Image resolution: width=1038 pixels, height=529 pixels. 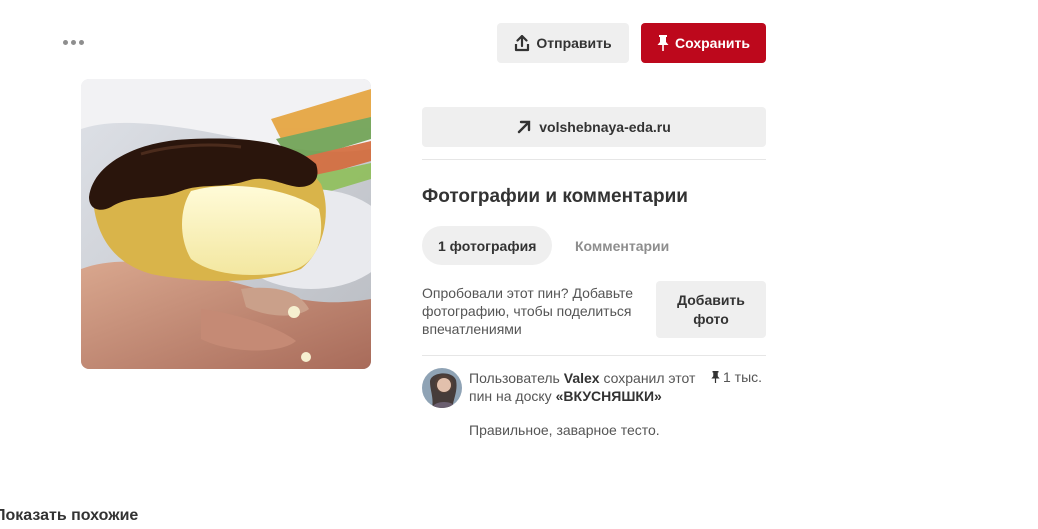 What do you see at coordinates (605, 127) in the screenshot?
I see `source-domain: volshebnaya-eda.ru` at bounding box center [605, 127].